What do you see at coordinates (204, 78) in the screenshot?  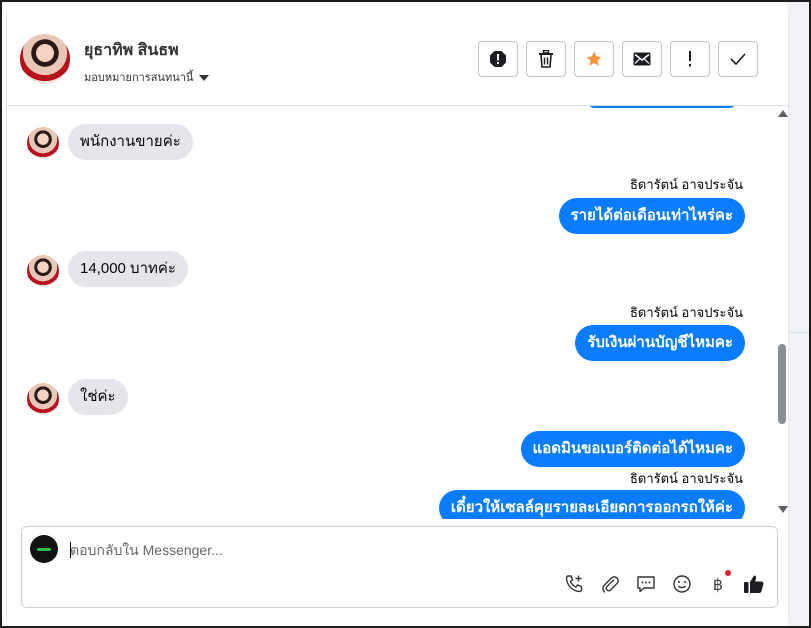 I see `caret-down-icon` at bounding box center [204, 78].